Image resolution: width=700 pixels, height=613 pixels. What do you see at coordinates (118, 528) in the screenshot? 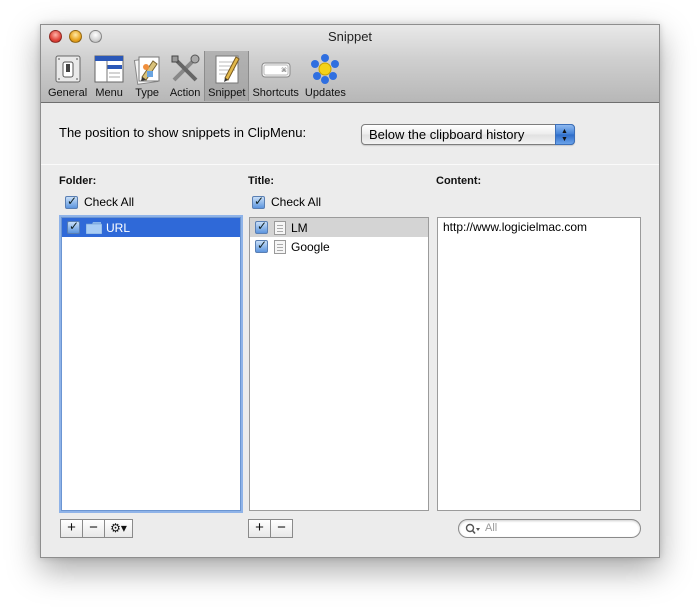
I see `gear-icon: ⚙▾` at bounding box center [118, 528].